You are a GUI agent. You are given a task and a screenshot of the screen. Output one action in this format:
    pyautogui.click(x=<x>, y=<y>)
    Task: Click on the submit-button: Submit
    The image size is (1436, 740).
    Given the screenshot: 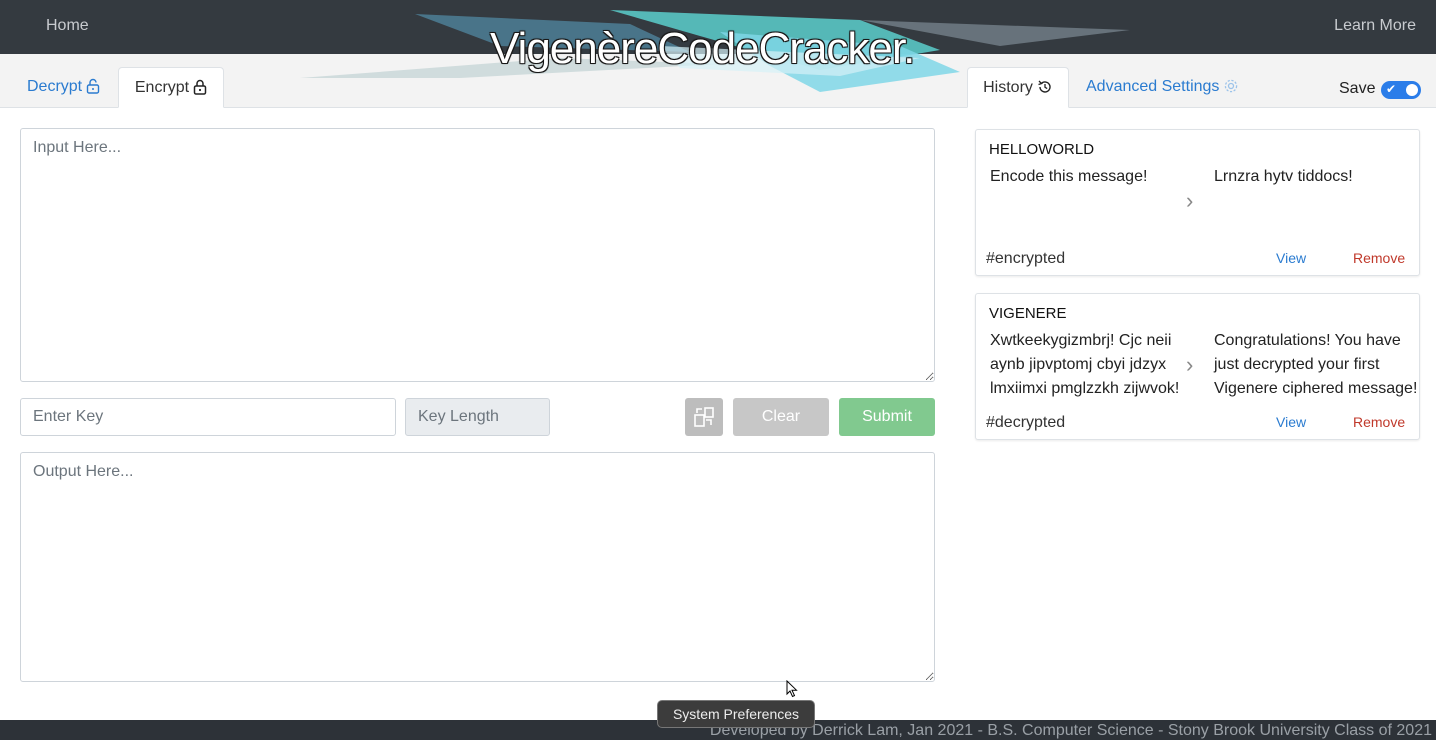 What is the action you would take?
    pyautogui.click(x=887, y=417)
    